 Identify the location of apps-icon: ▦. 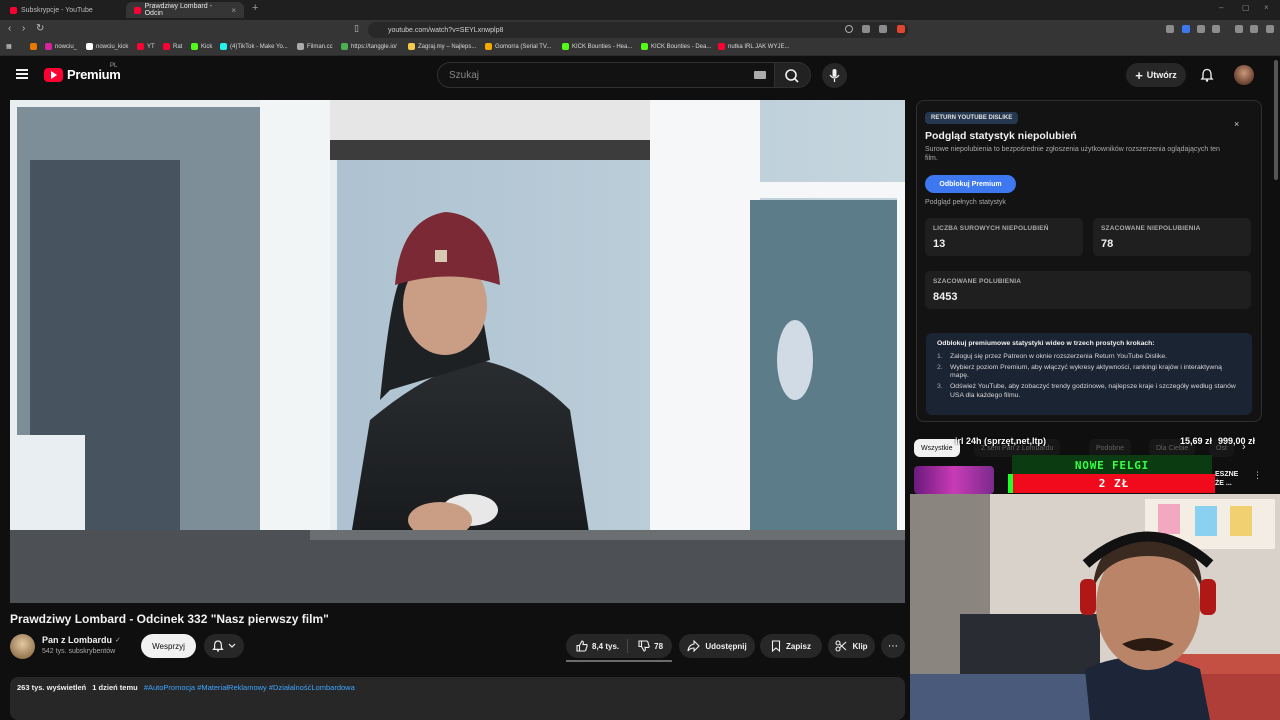
(9, 46).